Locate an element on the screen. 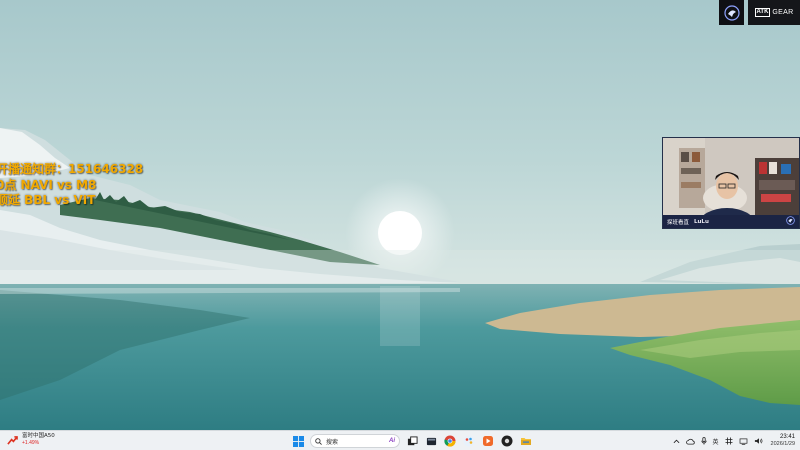 Image resolution: width=800 pixels, height=450 pixels. webcam-feed: 探班看直 LuLu is located at coordinates (731, 183).